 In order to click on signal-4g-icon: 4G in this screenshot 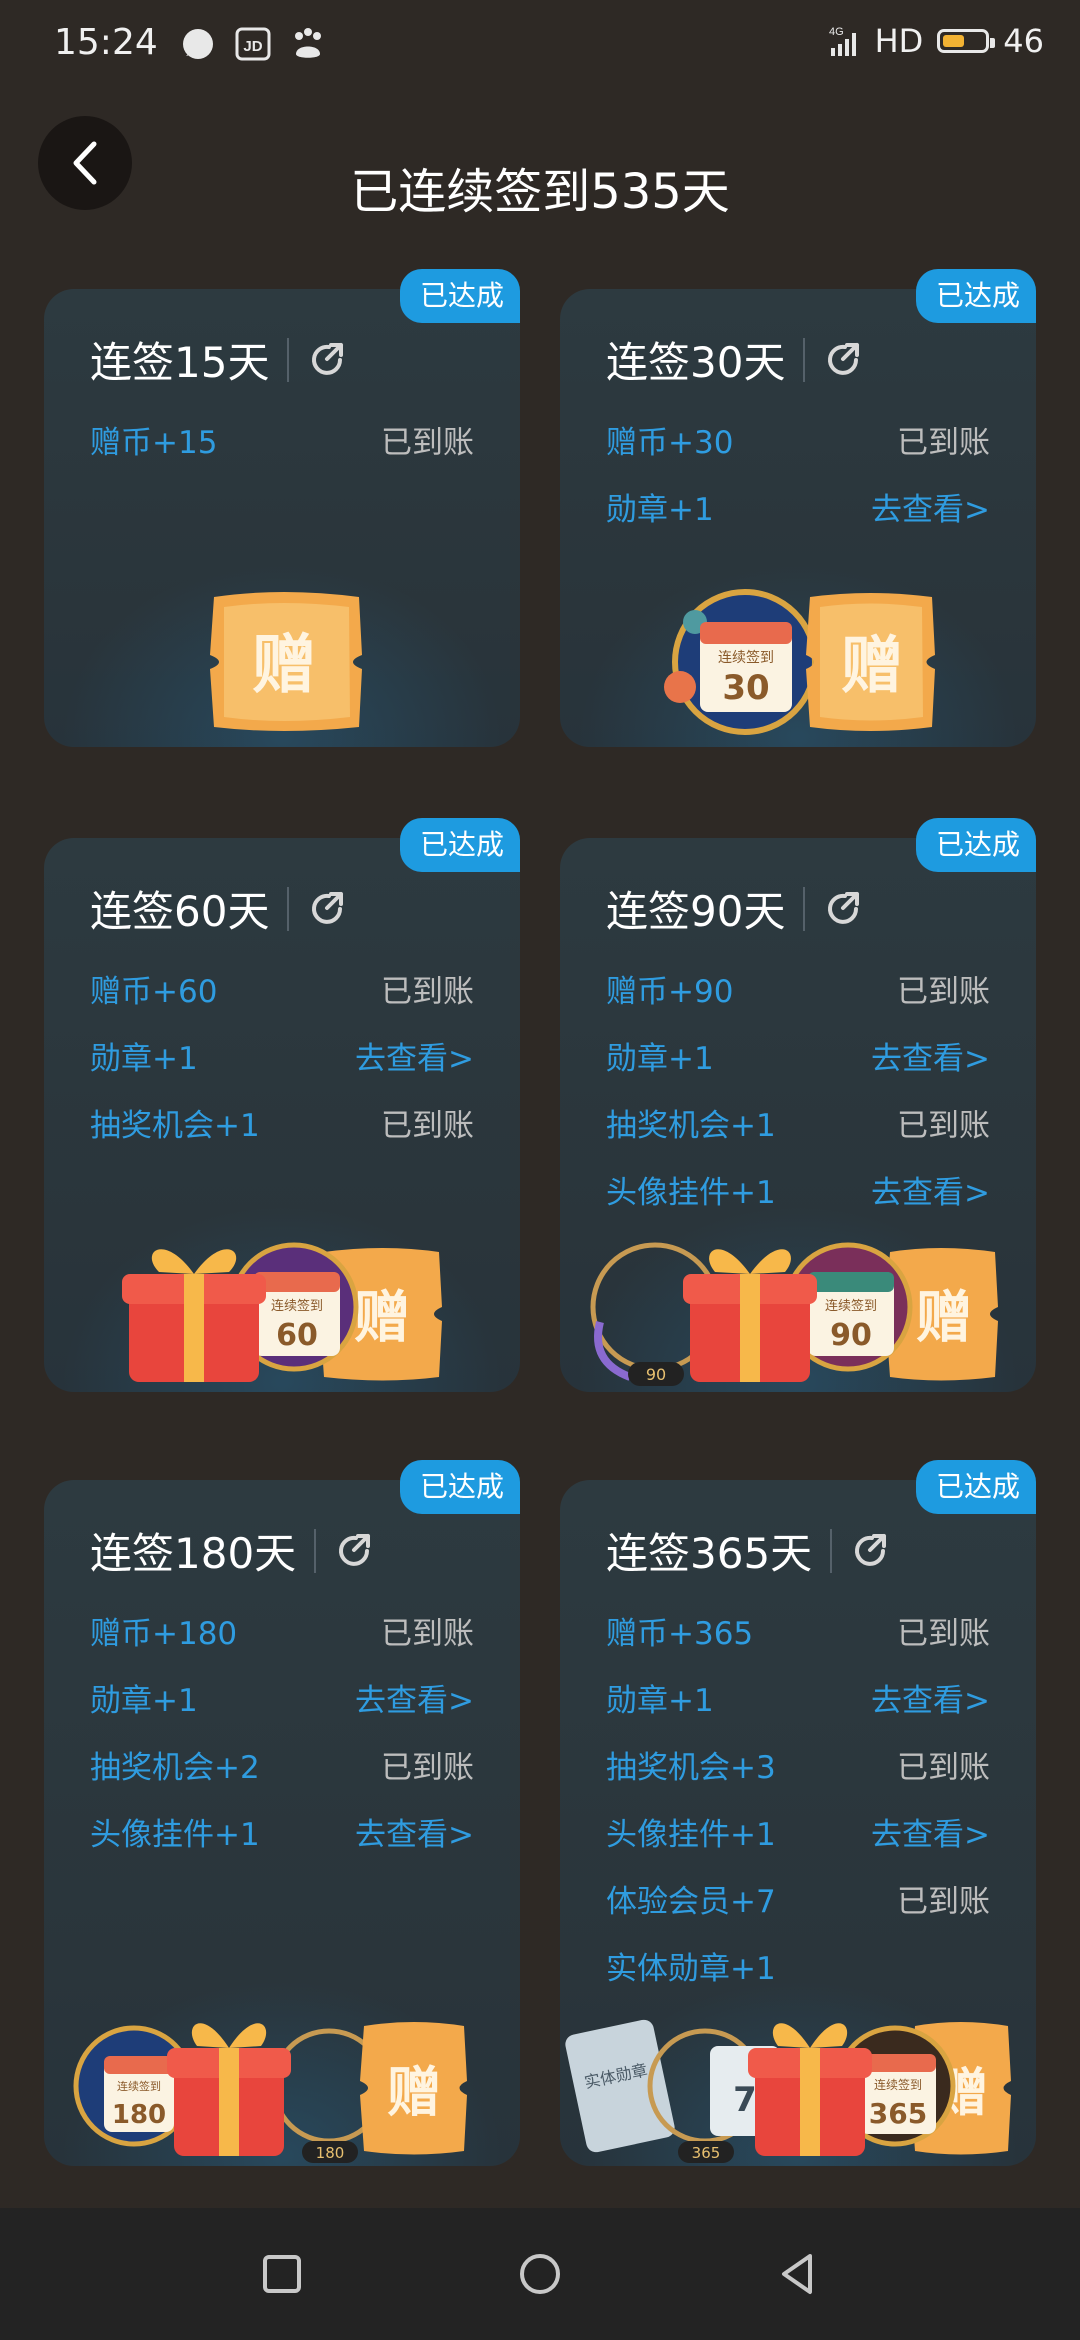, I will do `click(842, 41)`.